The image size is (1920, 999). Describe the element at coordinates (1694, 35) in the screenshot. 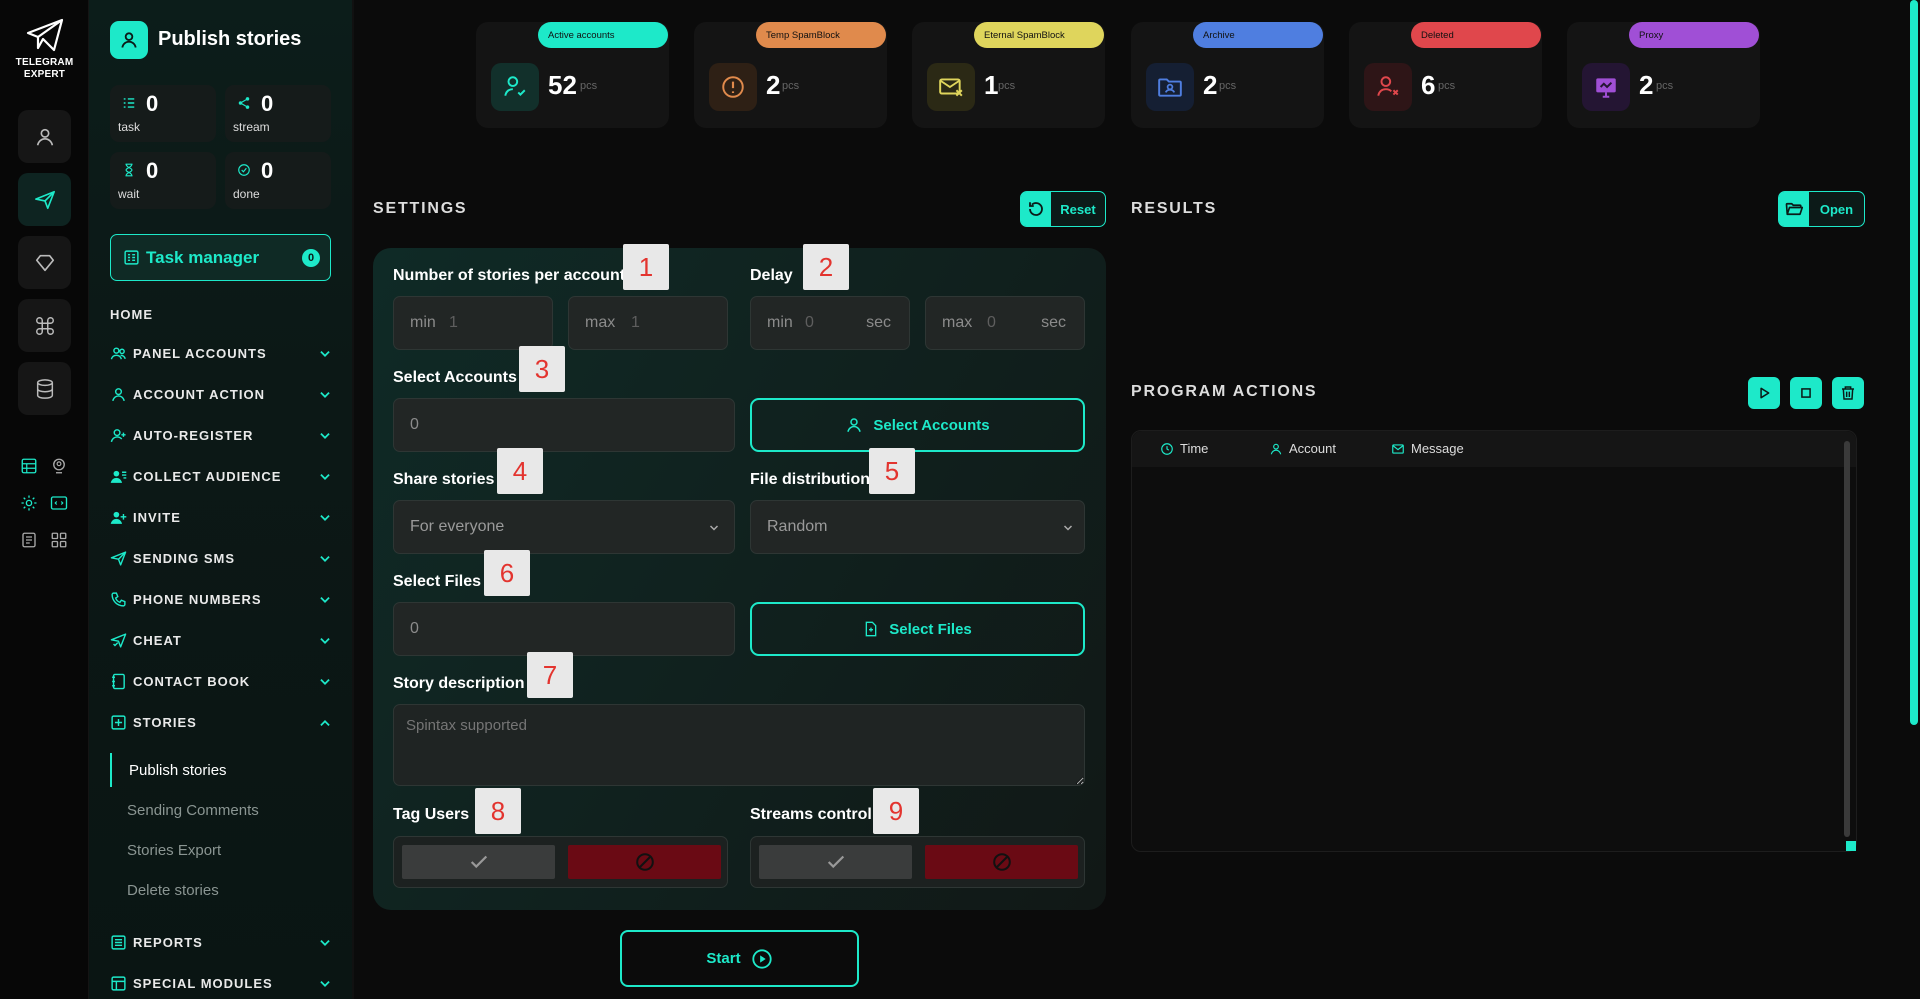

I see `card-label: Proxy` at that location.